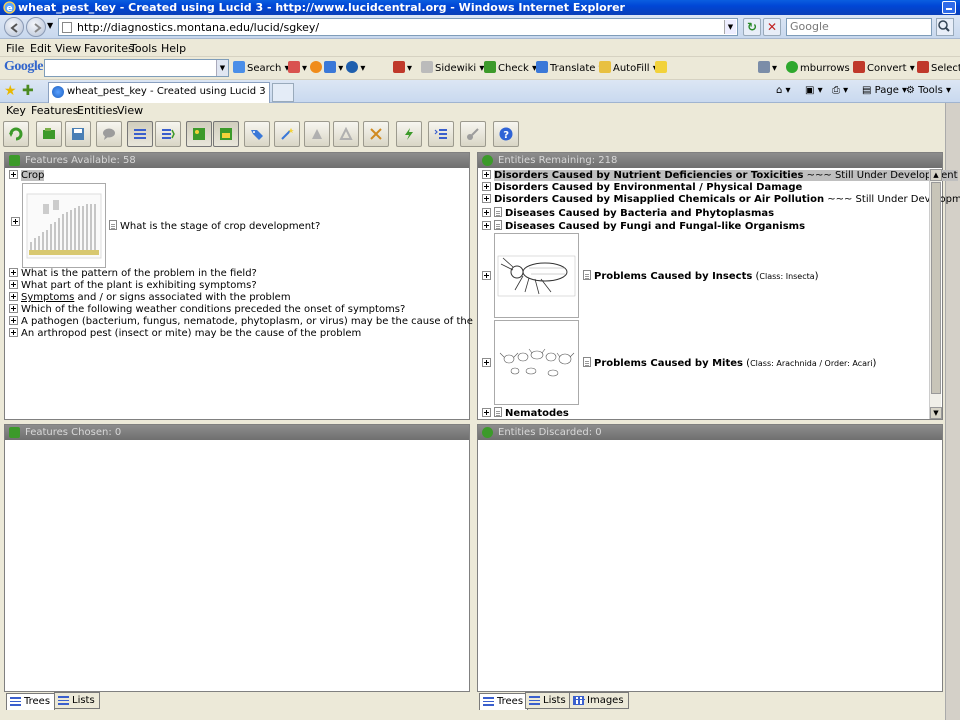 The width and height of the screenshot is (960, 720). What do you see at coordinates (78, 134) in the screenshot?
I see `save-key-button` at bounding box center [78, 134].